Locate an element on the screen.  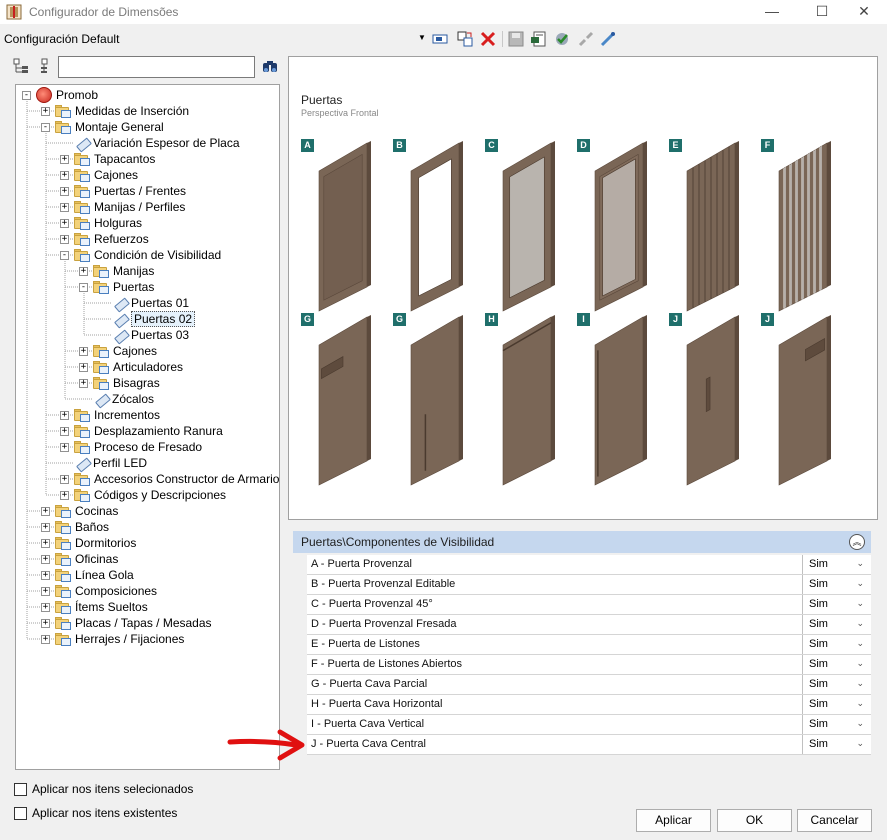
tree-node: Puertas 01 is located at coordinates (150, 303).